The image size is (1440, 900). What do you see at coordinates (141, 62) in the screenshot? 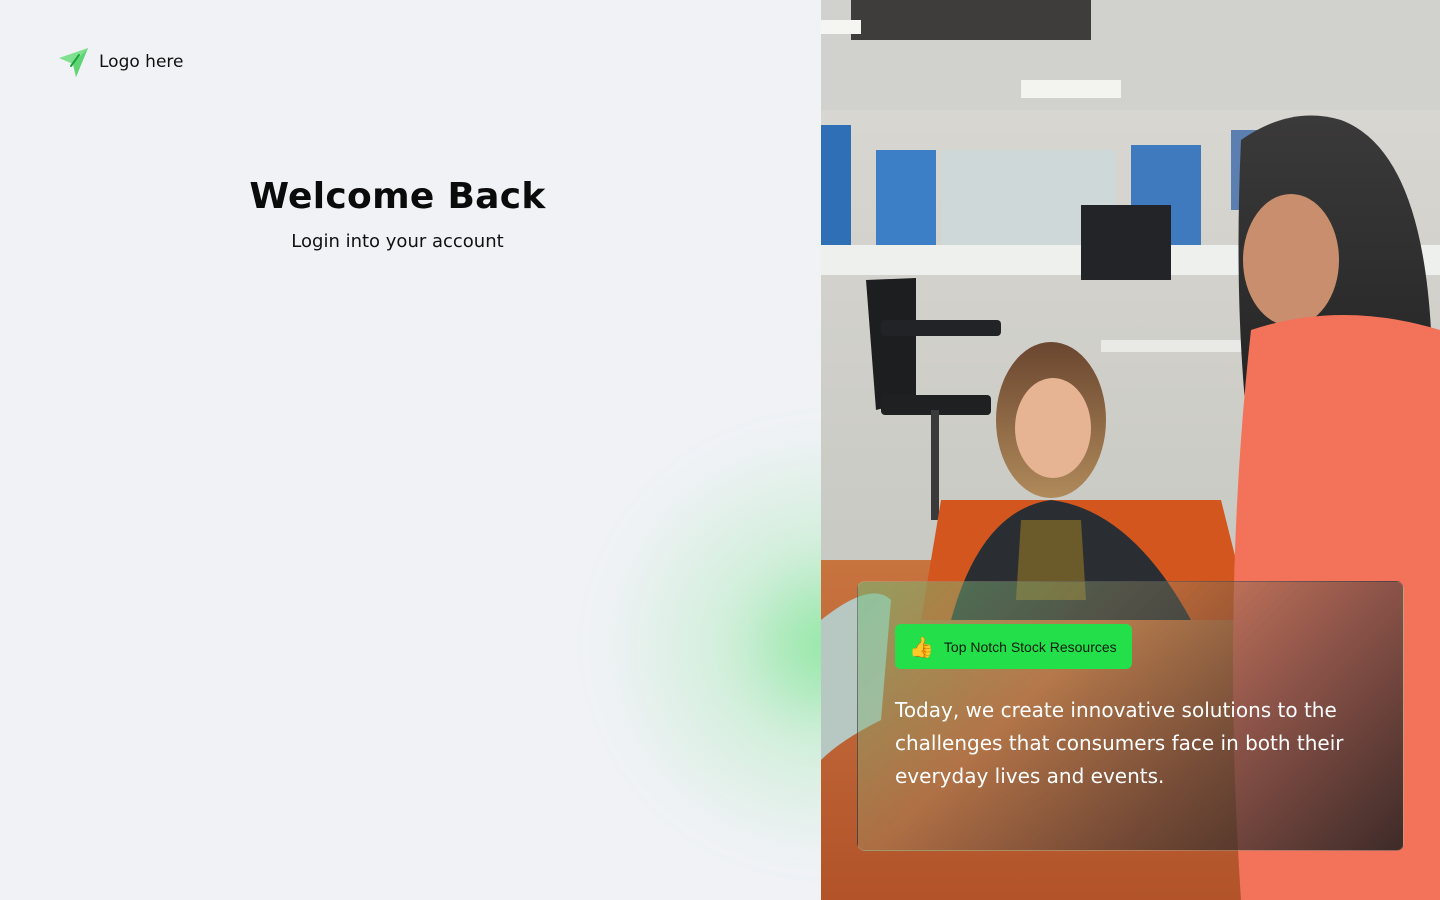
I see `logo-text: Logo here` at bounding box center [141, 62].